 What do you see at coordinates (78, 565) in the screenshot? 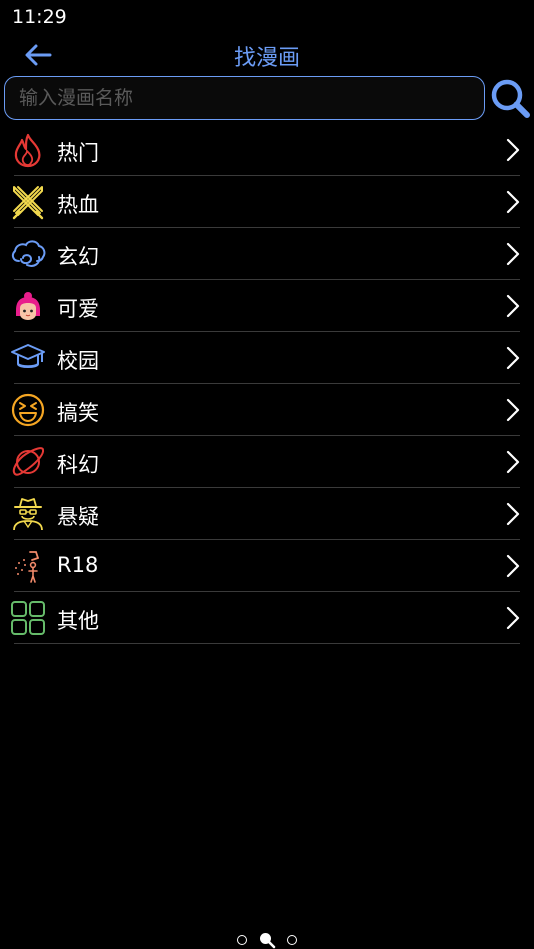
I see `category-label: R18` at bounding box center [78, 565].